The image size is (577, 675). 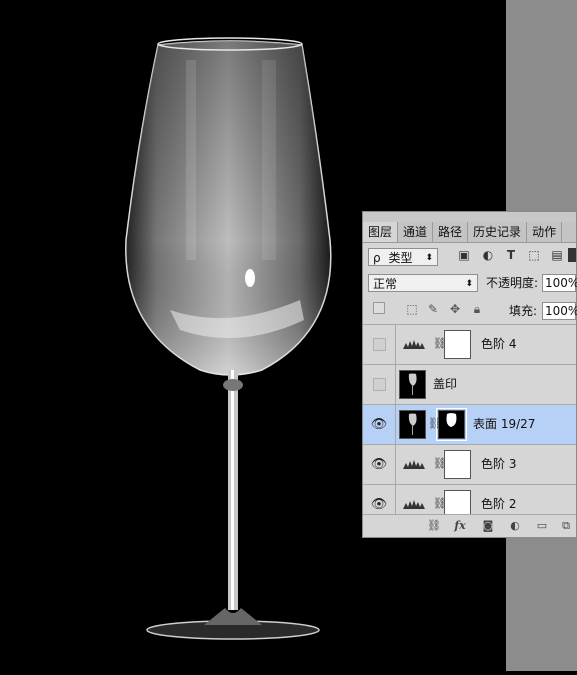 I want to click on adjustment-icon: ◐, so click(x=515, y=526).